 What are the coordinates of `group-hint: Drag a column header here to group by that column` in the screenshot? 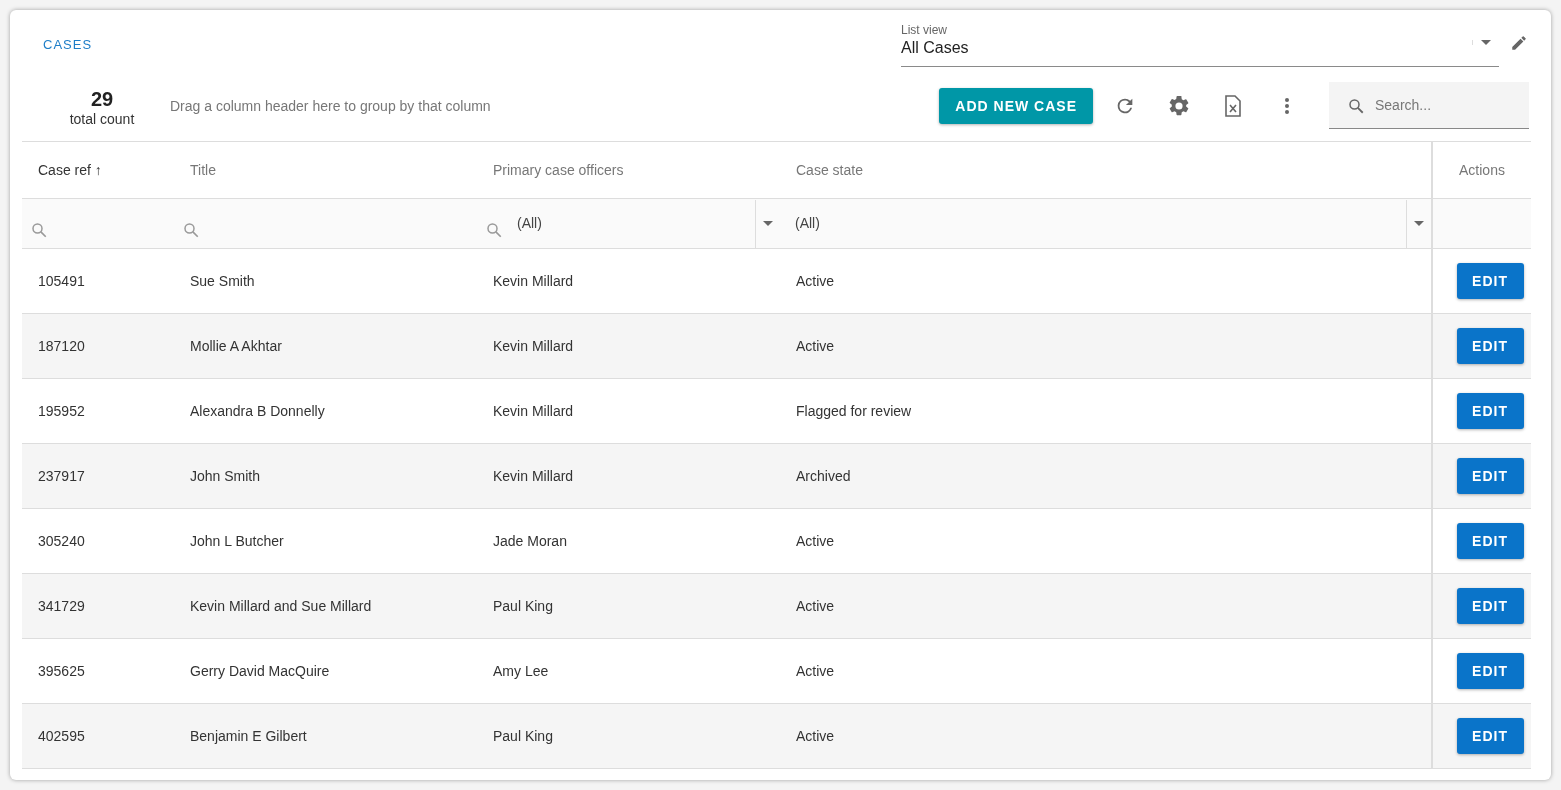 It's located at (330, 105).